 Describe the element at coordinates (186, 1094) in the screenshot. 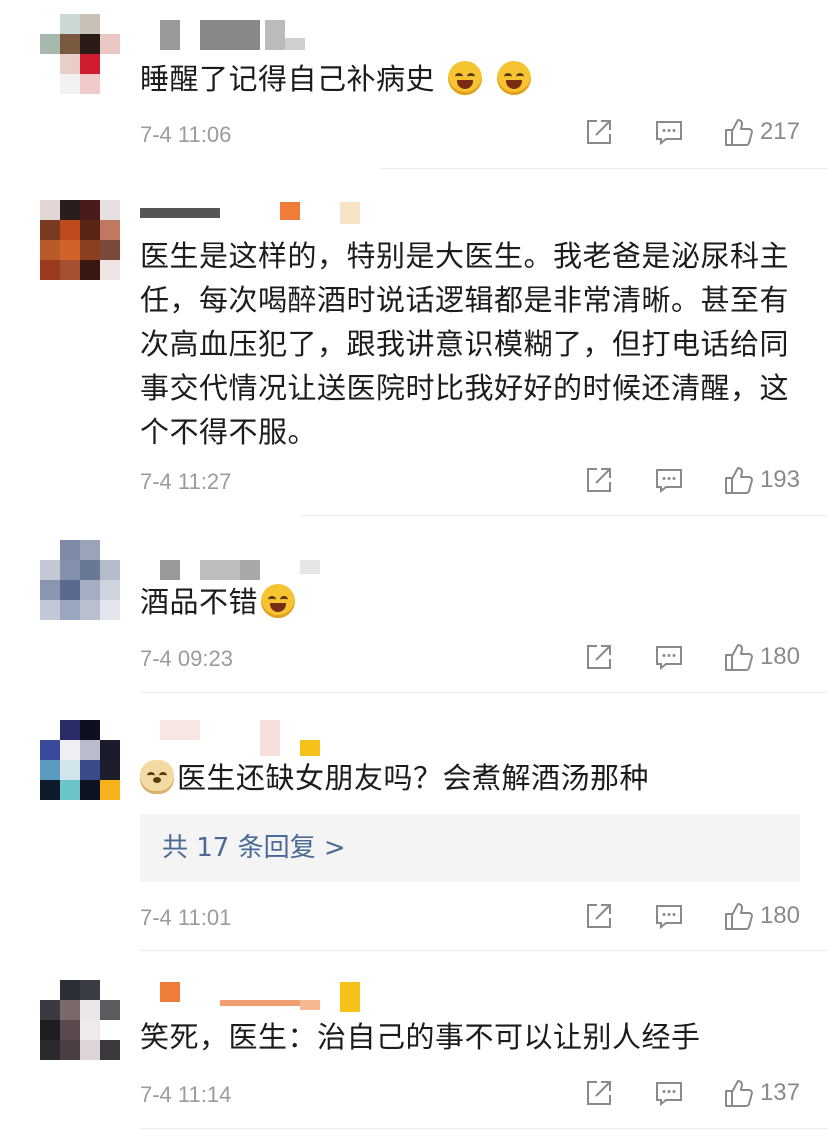

I see `timestamp: 7-4 11:14` at that location.